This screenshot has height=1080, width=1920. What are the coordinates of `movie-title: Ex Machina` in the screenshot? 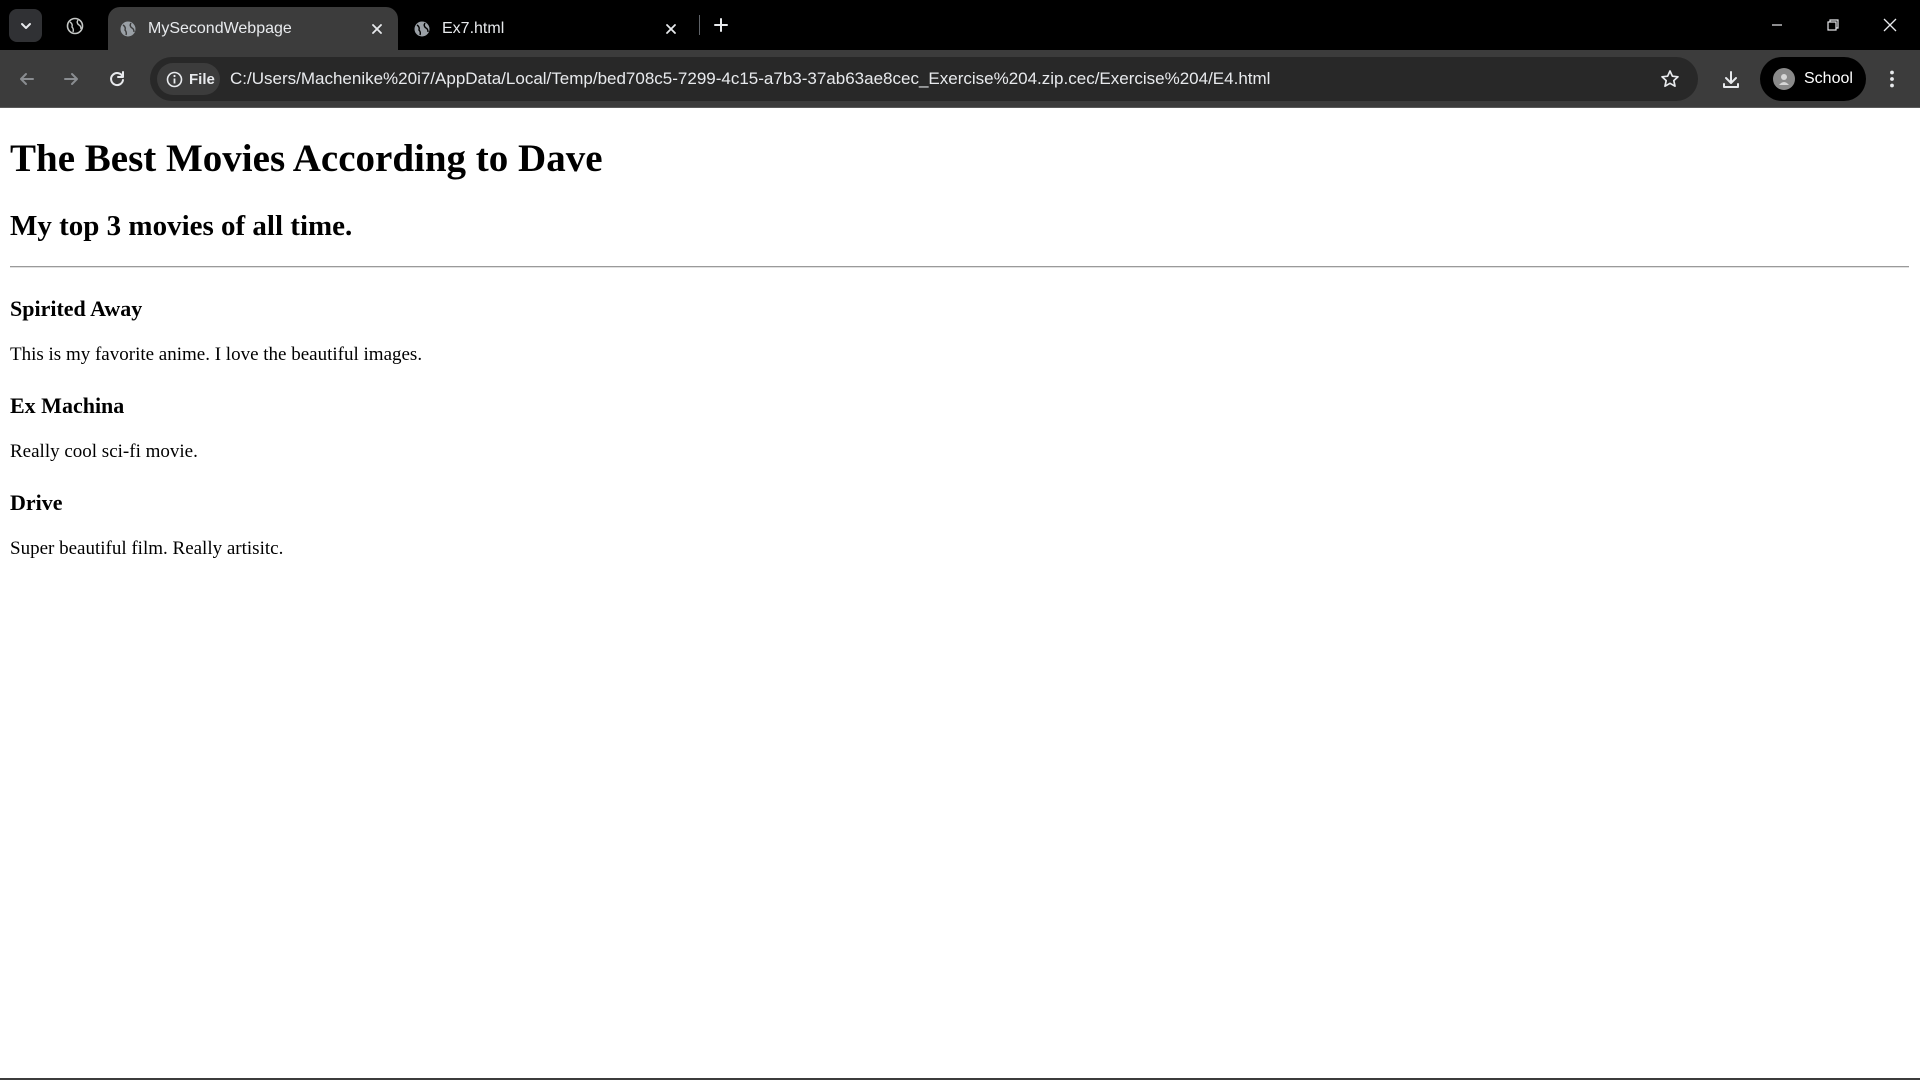 It's located at (67, 405).